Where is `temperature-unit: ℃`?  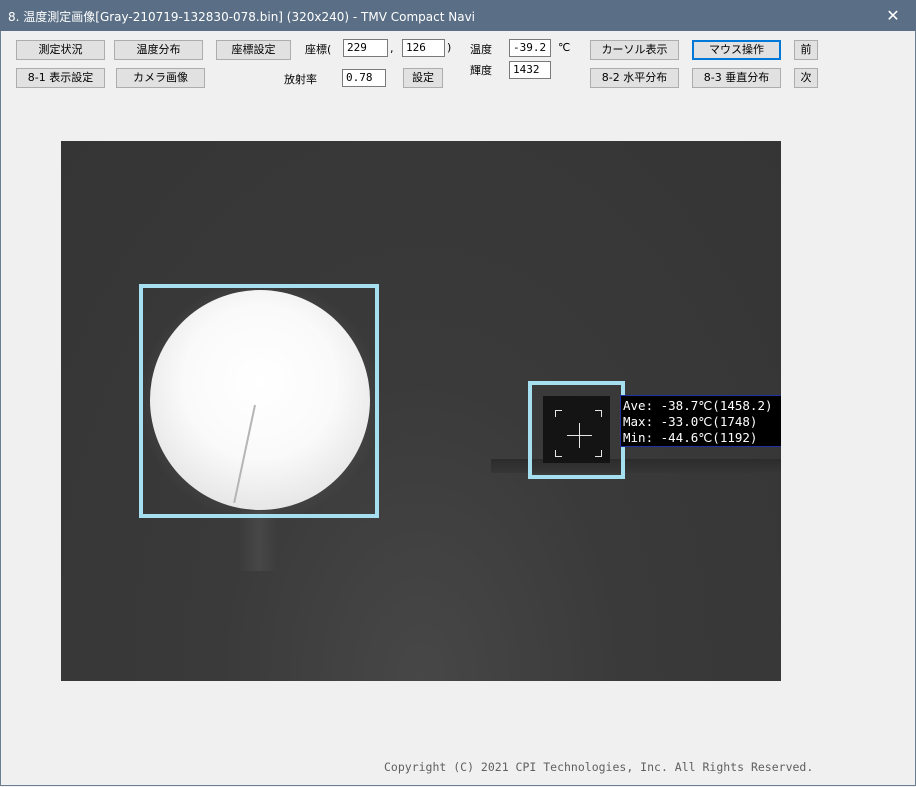
temperature-unit: ℃ is located at coordinates (564, 47).